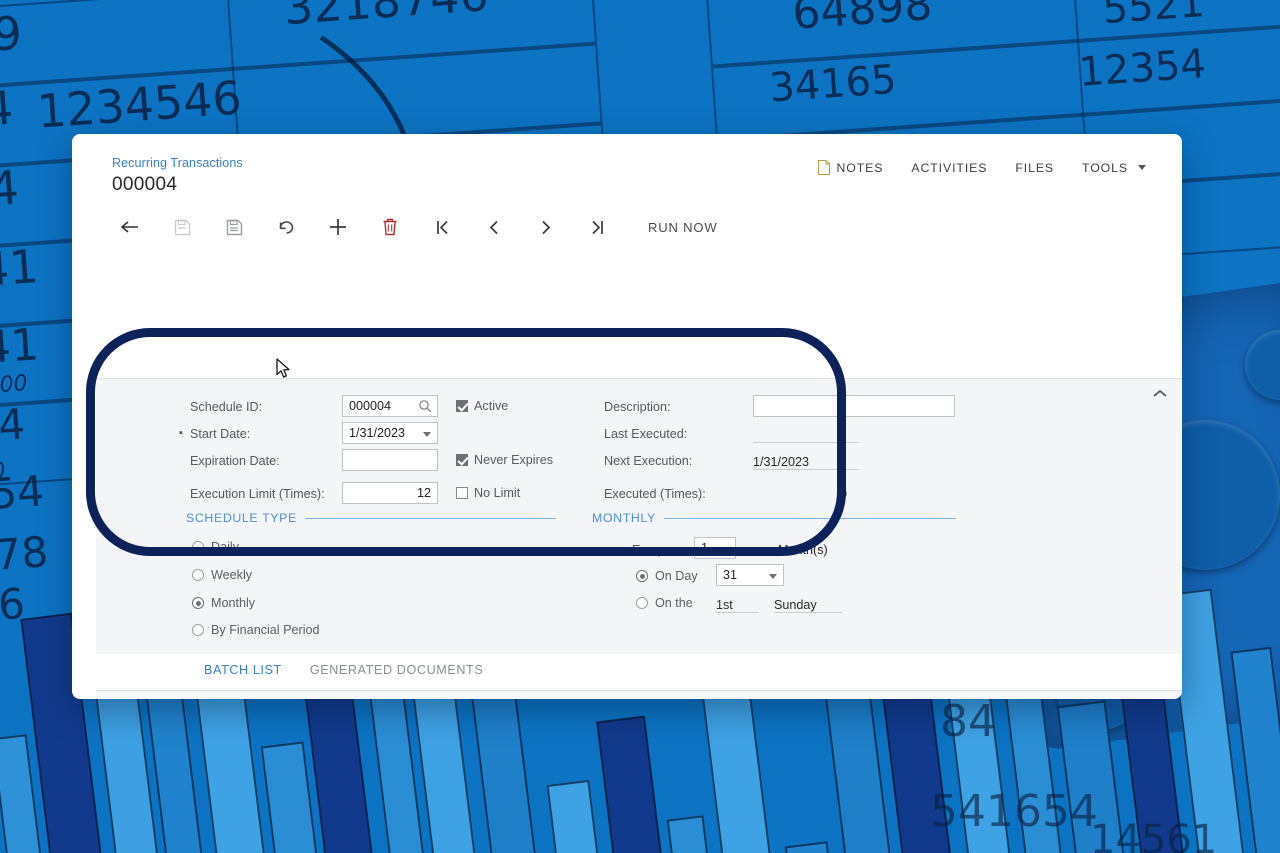 Image resolution: width=1280 pixels, height=853 pixels. I want to click on run-now-button: RUN NOW, so click(683, 227).